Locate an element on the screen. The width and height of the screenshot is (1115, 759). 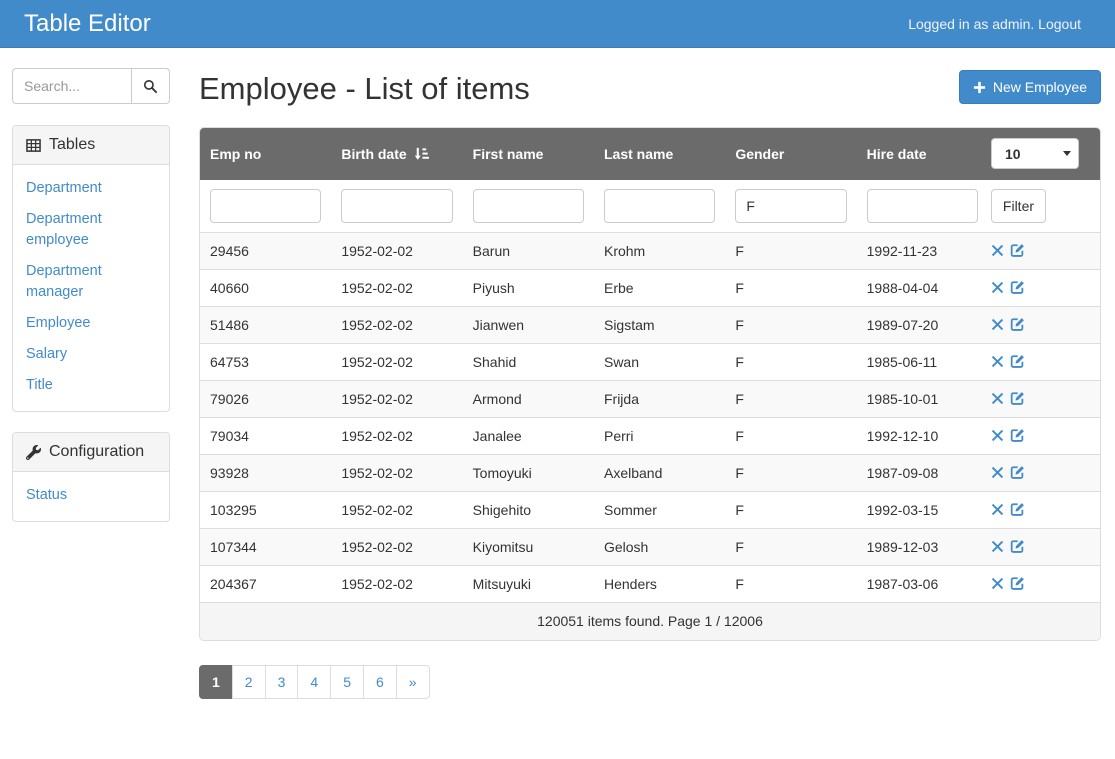
cell-emp-no: 64753 is located at coordinates (229, 361).